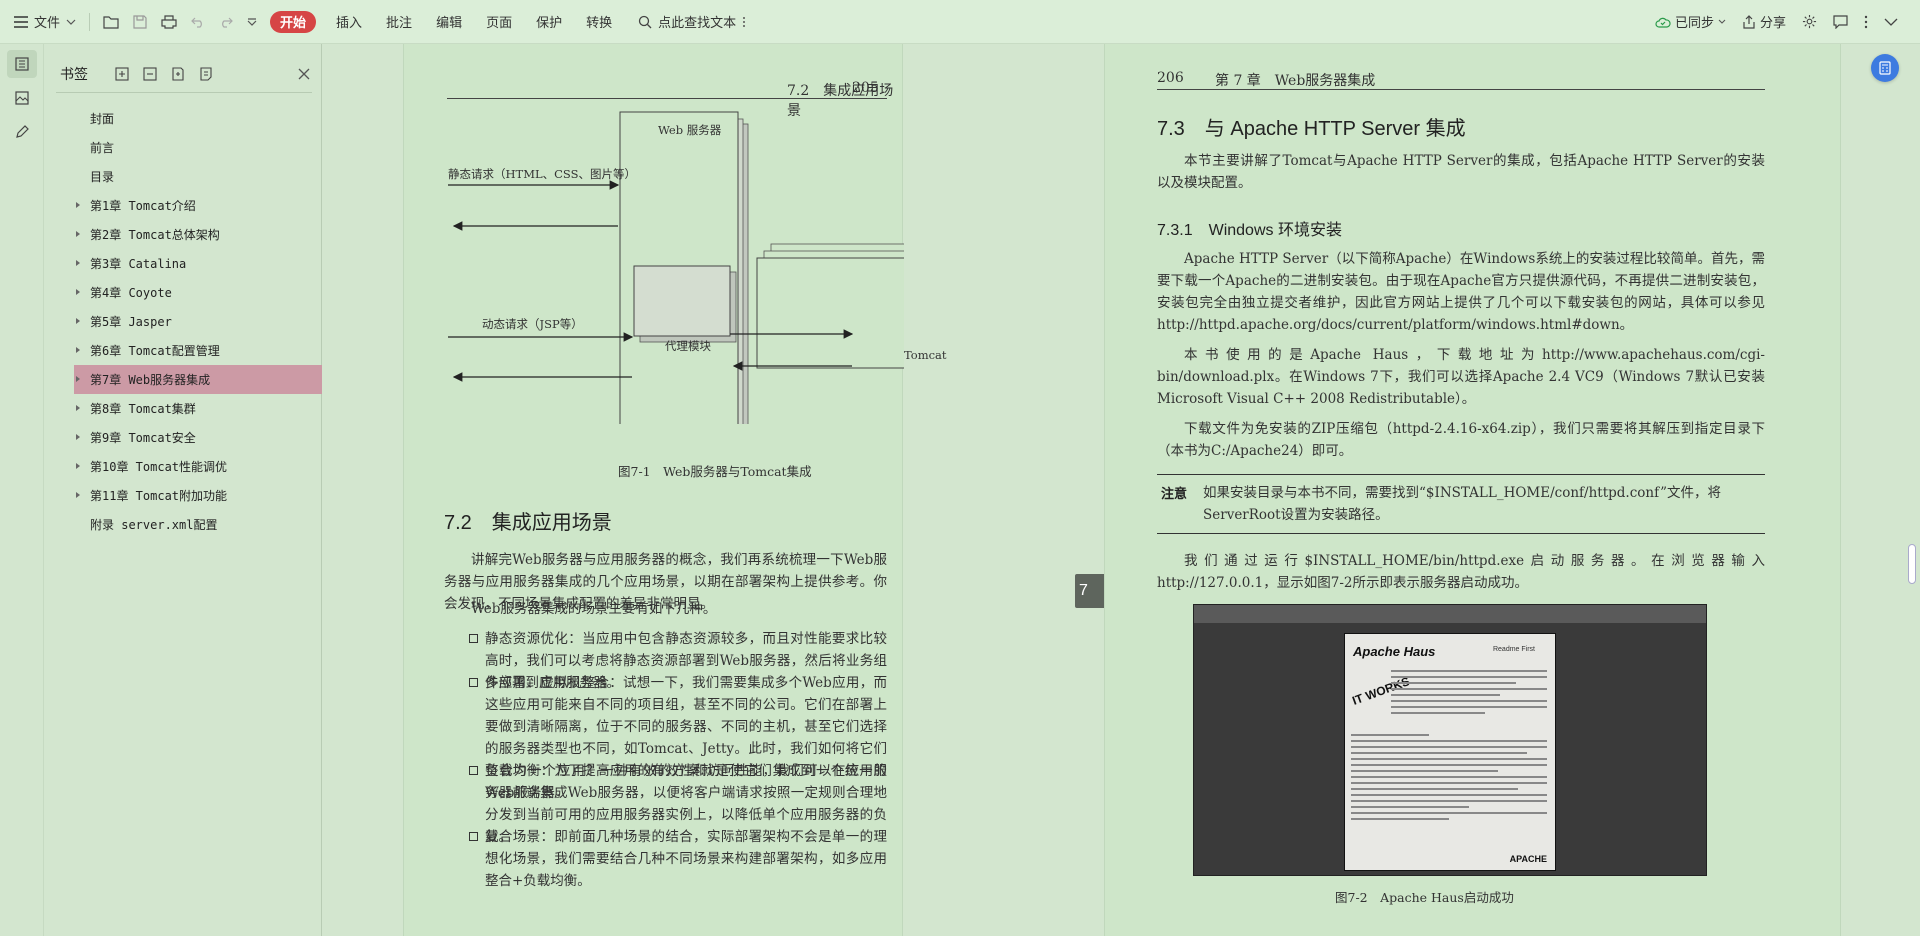  What do you see at coordinates (22, 490) in the screenshot?
I see `side-rail` at bounding box center [22, 490].